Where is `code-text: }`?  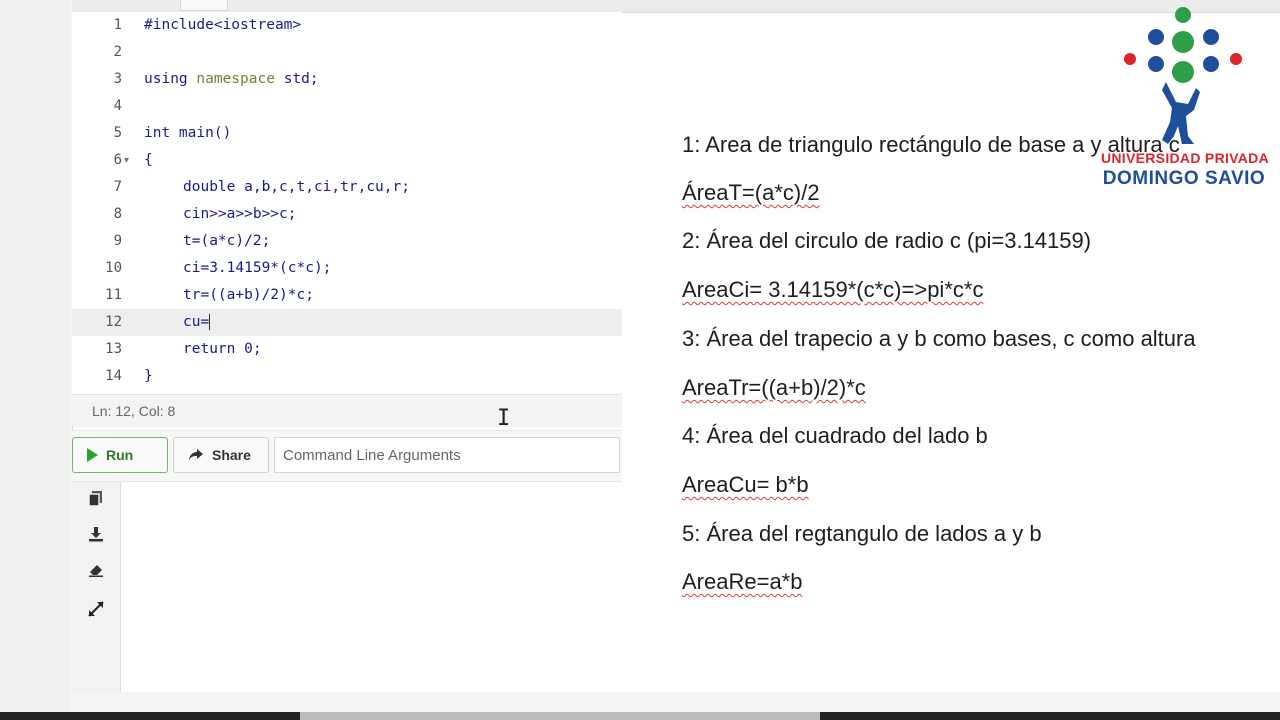
code-text: } is located at coordinates (148, 376).